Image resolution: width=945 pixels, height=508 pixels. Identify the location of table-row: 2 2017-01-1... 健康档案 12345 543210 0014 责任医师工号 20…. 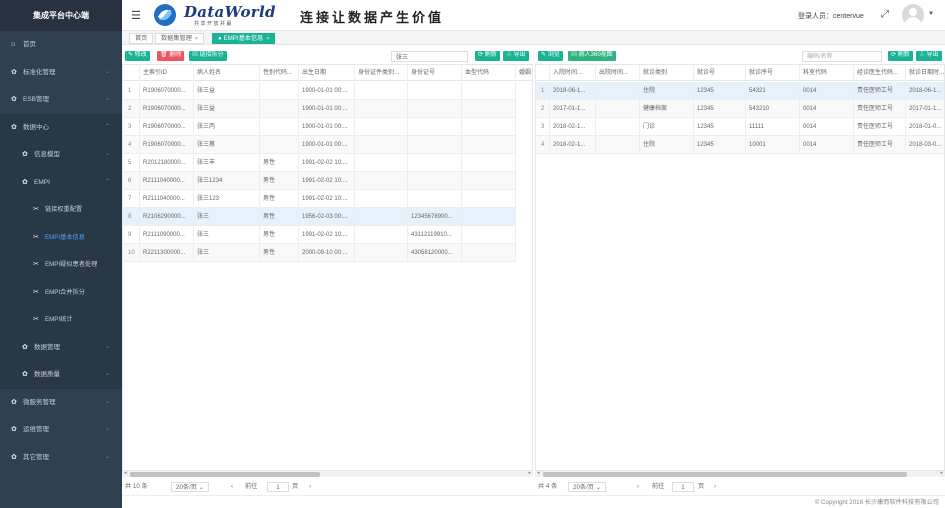
(740, 109).